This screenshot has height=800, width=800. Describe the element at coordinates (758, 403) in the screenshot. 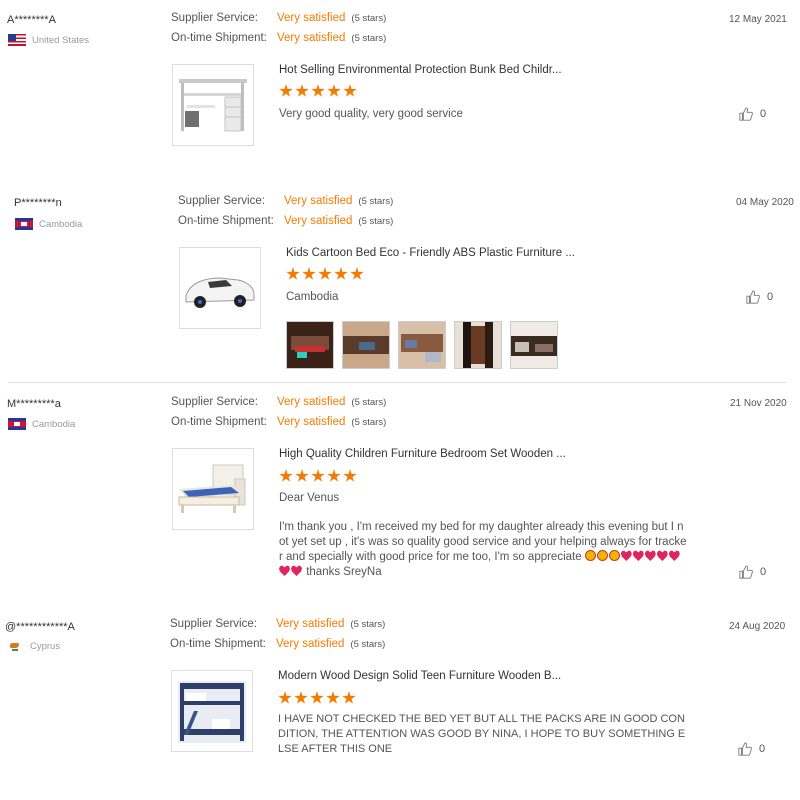

I see `review-date: 21 Nov 2020` at that location.